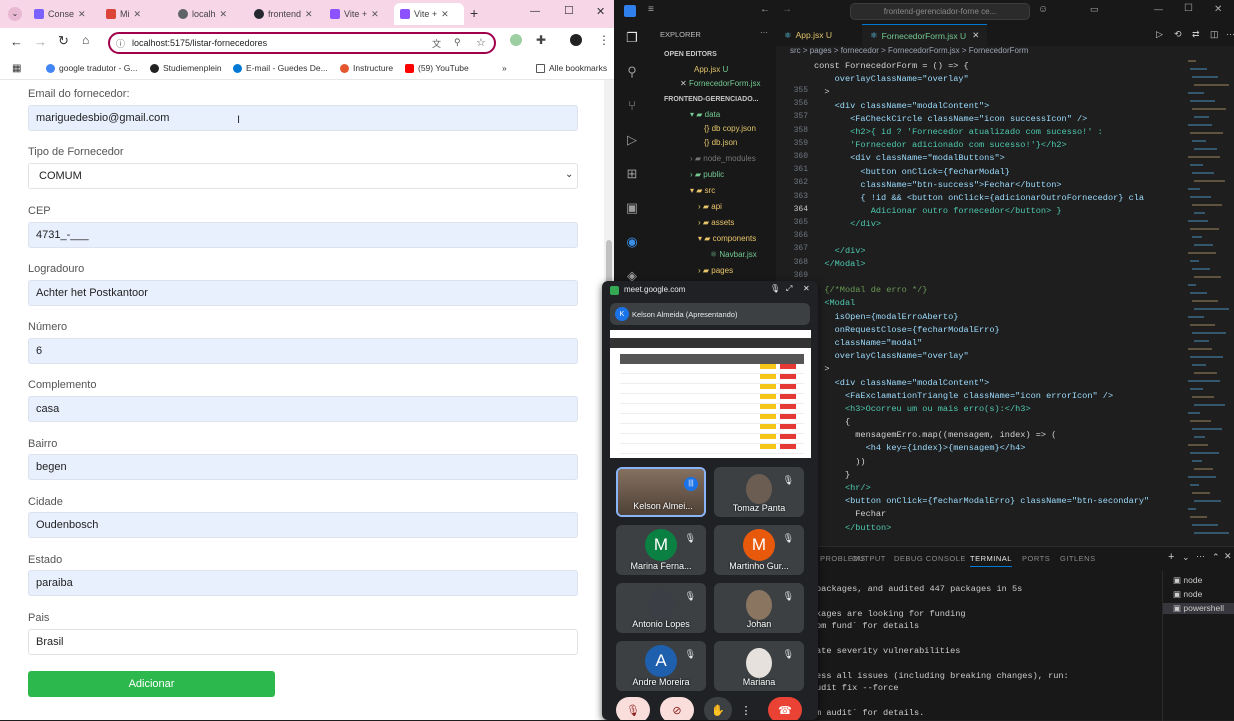 The height and width of the screenshot is (721, 1234). Describe the element at coordinates (718, 708) in the screenshot. I see `raise-hand-button: ✋` at that location.